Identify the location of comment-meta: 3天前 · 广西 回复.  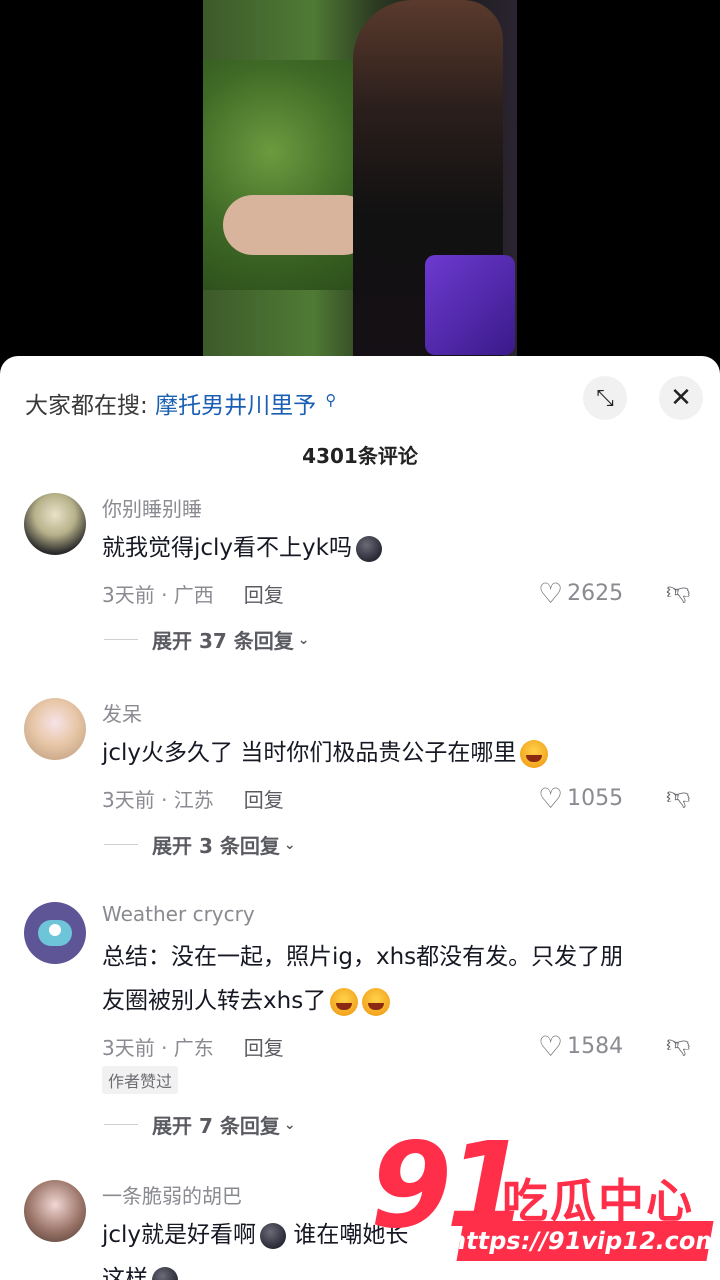
(193, 593).